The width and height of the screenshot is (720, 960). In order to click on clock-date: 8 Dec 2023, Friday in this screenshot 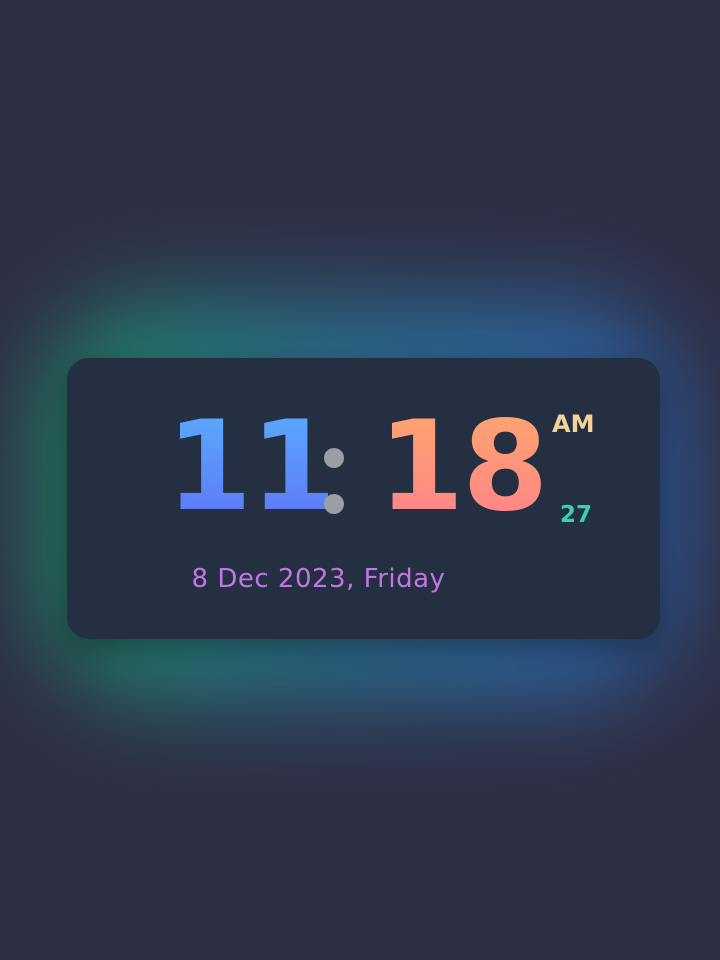, I will do `click(318, 579)`.